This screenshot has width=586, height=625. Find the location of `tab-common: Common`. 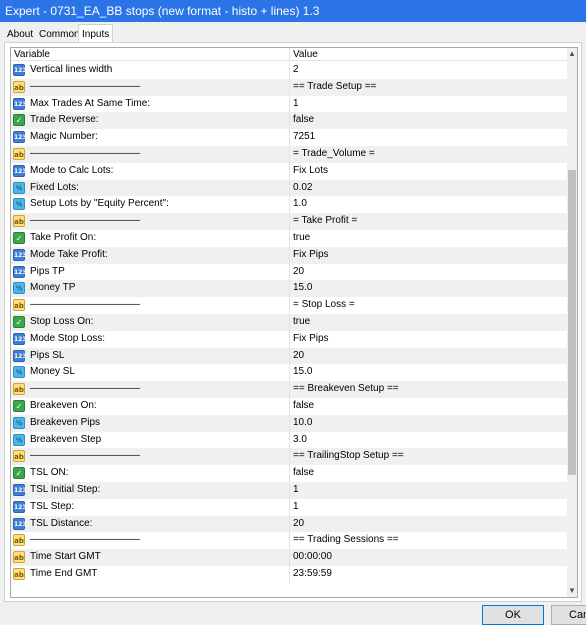

tab-common: Common is located at coordinates (59, 35).